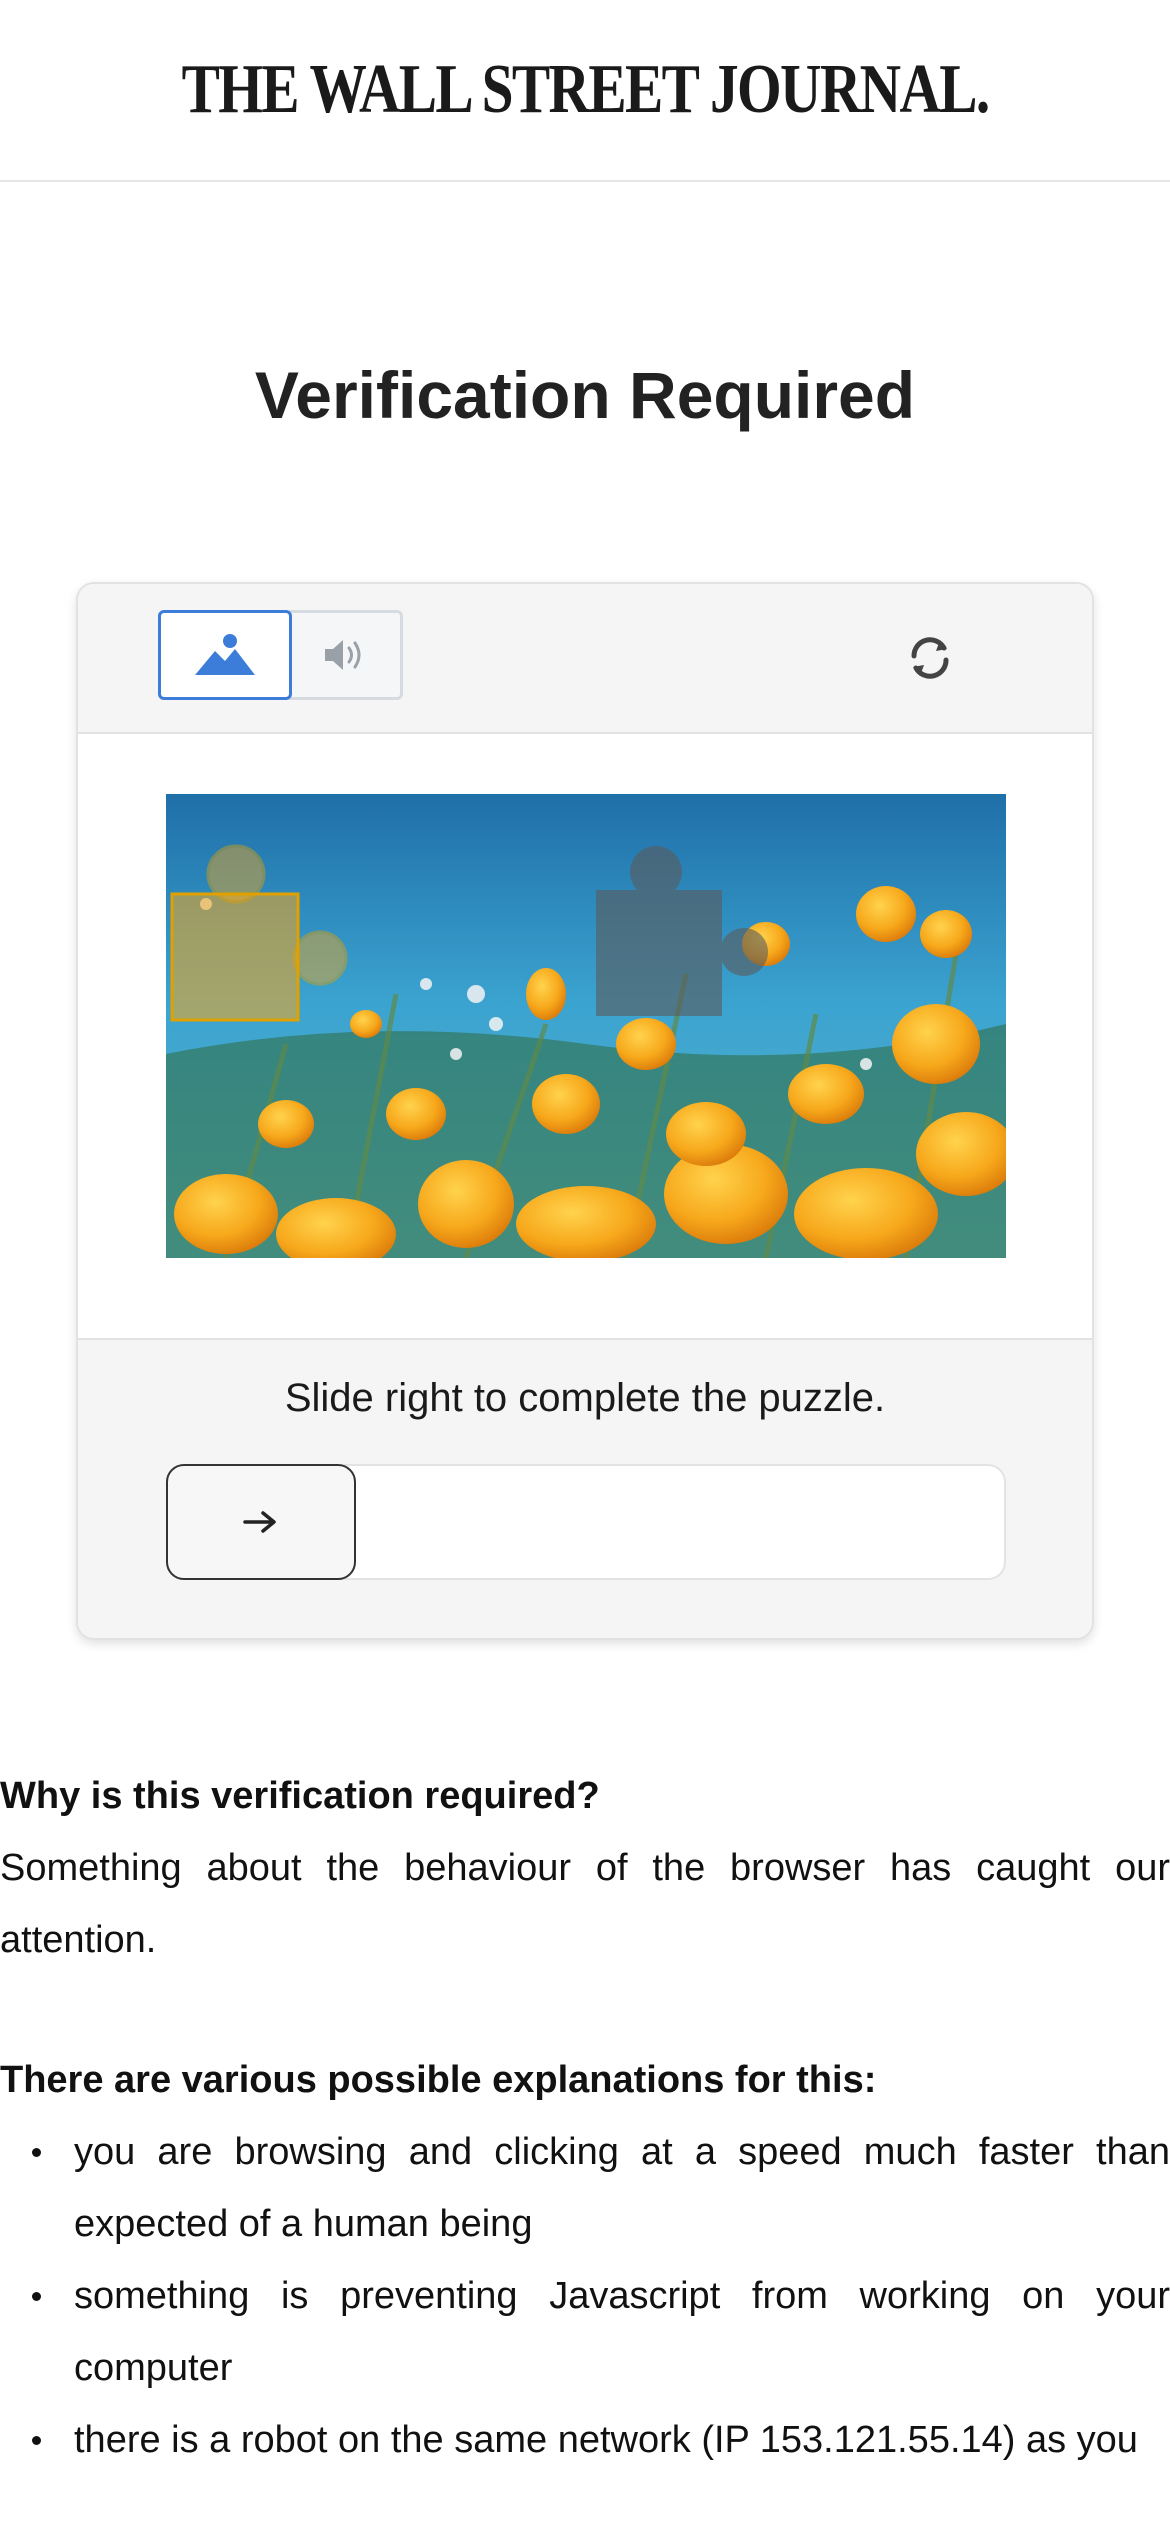  I want to click on image-icon, so click(225, 654).